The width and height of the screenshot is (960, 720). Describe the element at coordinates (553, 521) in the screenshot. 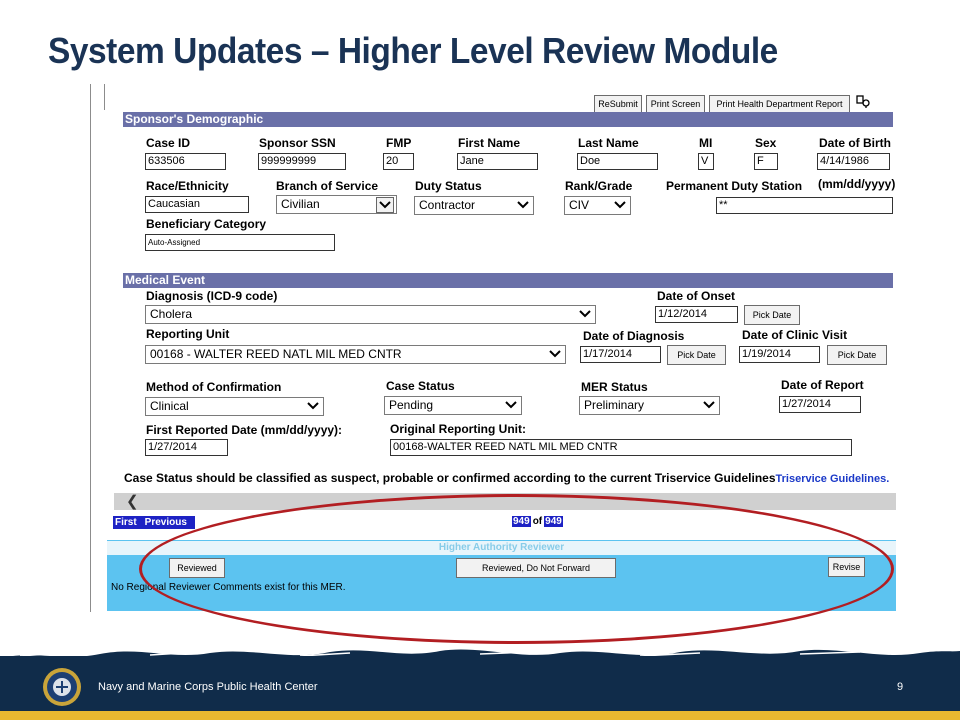

I see `total-records-number: 949` at that location.